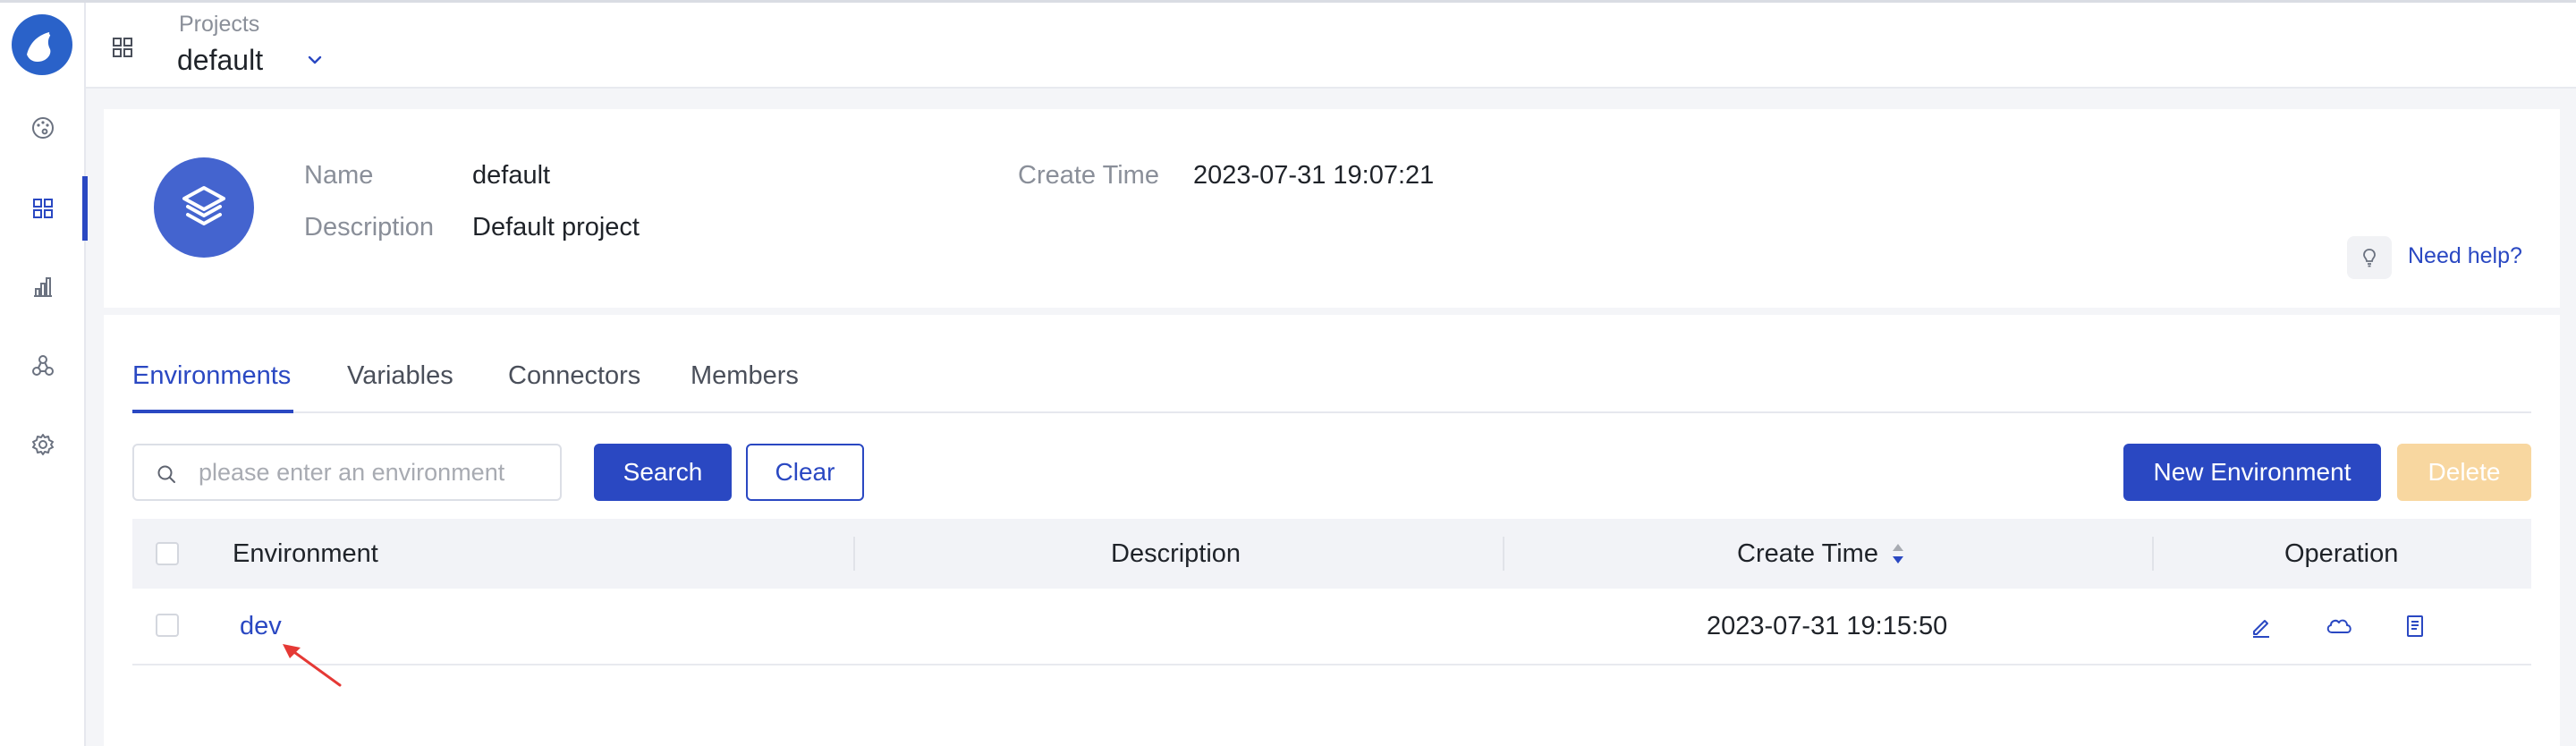 The height and width of the screenshot is (746, 2576). I want to click on clear-button: Clear, so click(805, 472).